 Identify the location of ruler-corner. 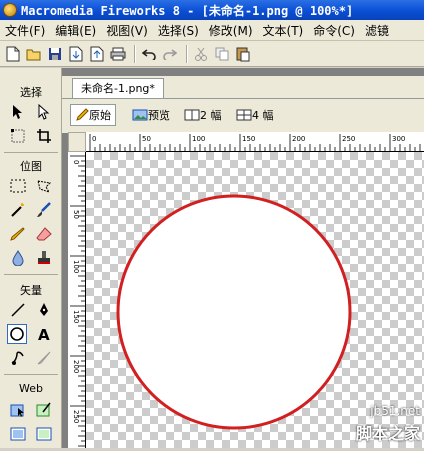
(77, 142).